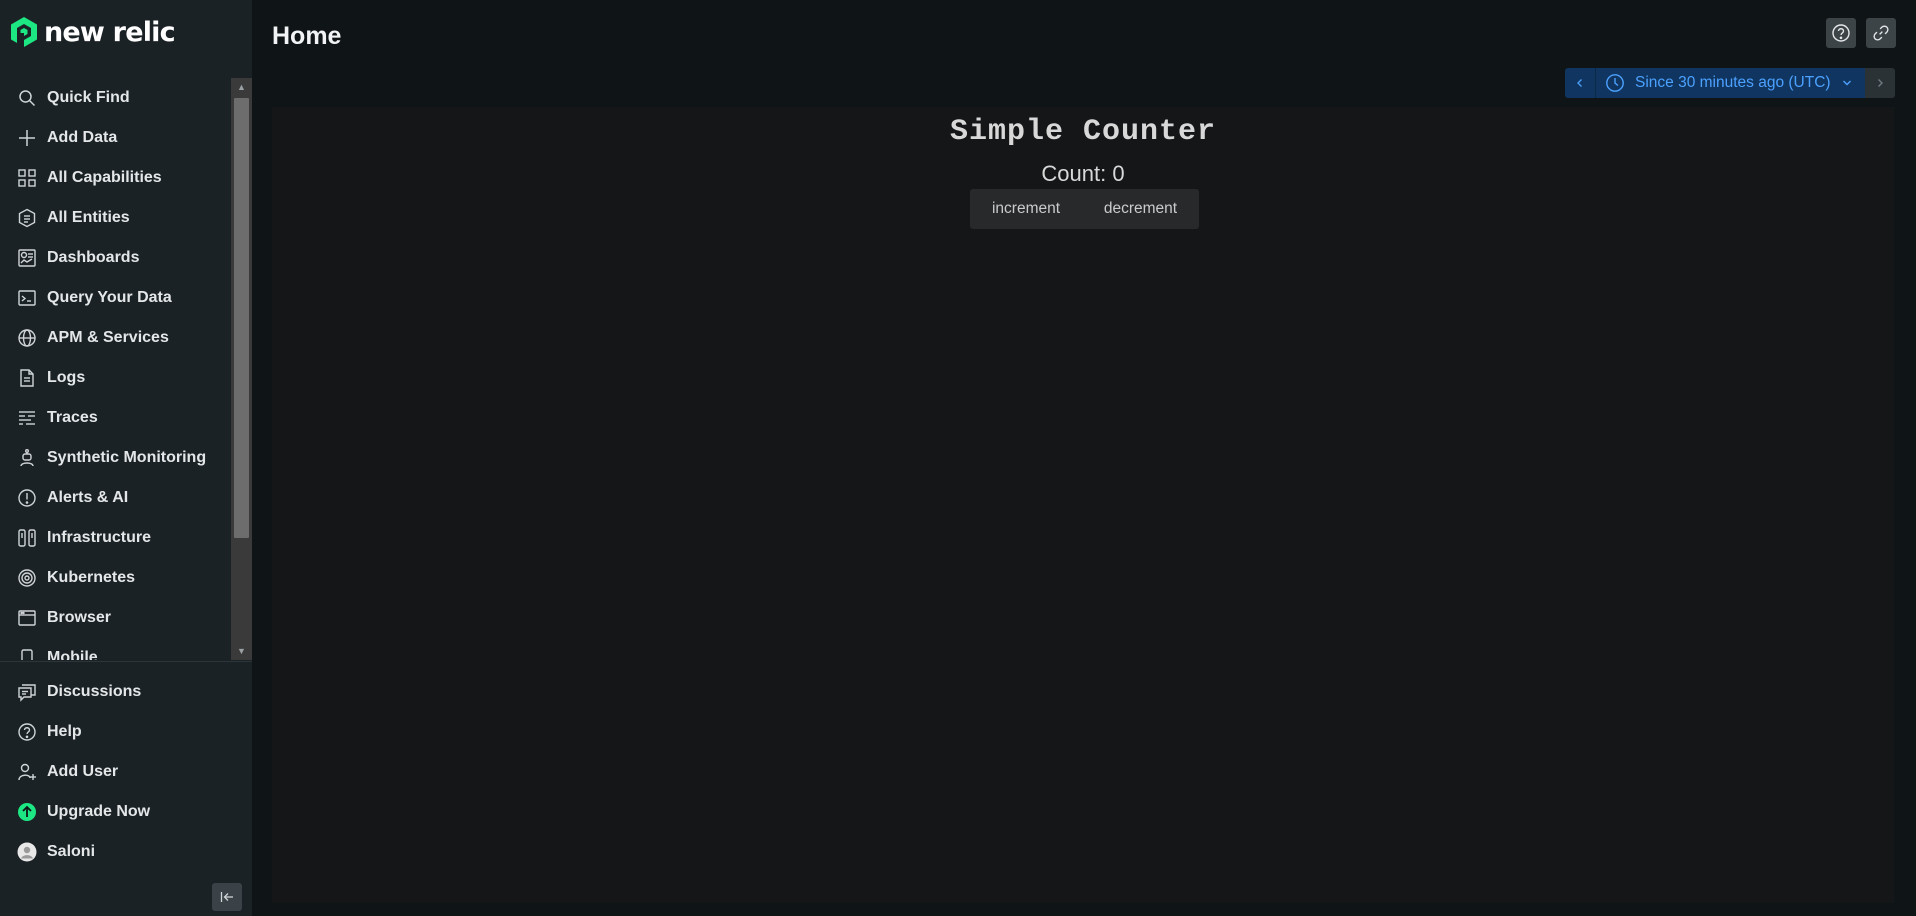 Image resolution: width=1916 pixels, height=916 pixels. Describe the element at coordinates (27, 772) in the screenshot. I see `add-user-icon` at that location.